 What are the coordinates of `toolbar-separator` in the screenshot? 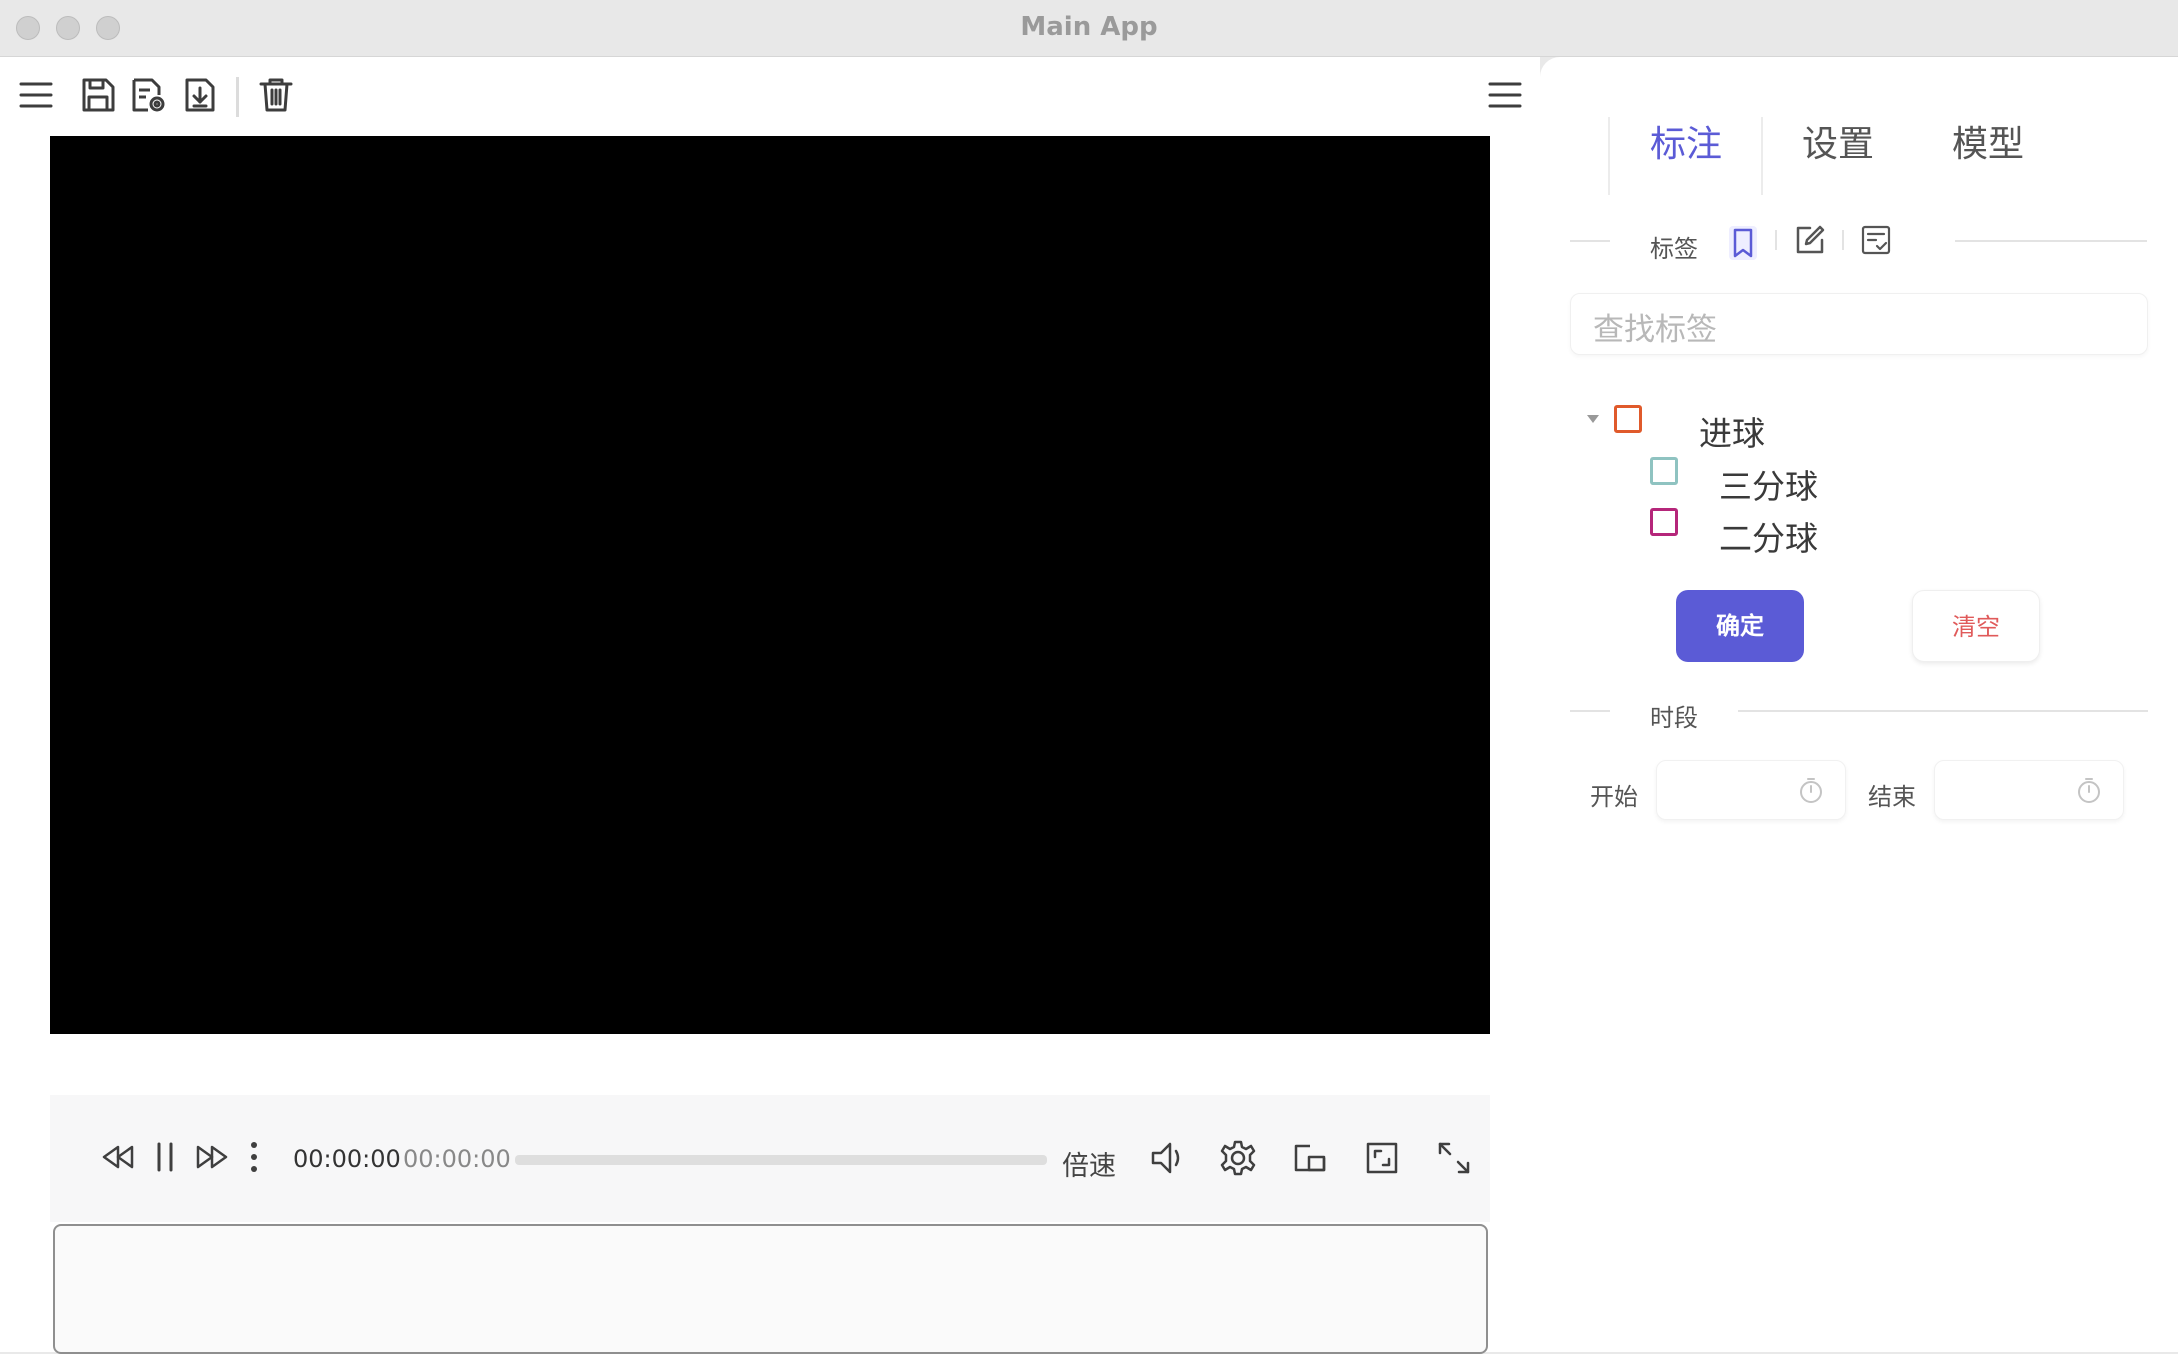 It's located at (237, 97).